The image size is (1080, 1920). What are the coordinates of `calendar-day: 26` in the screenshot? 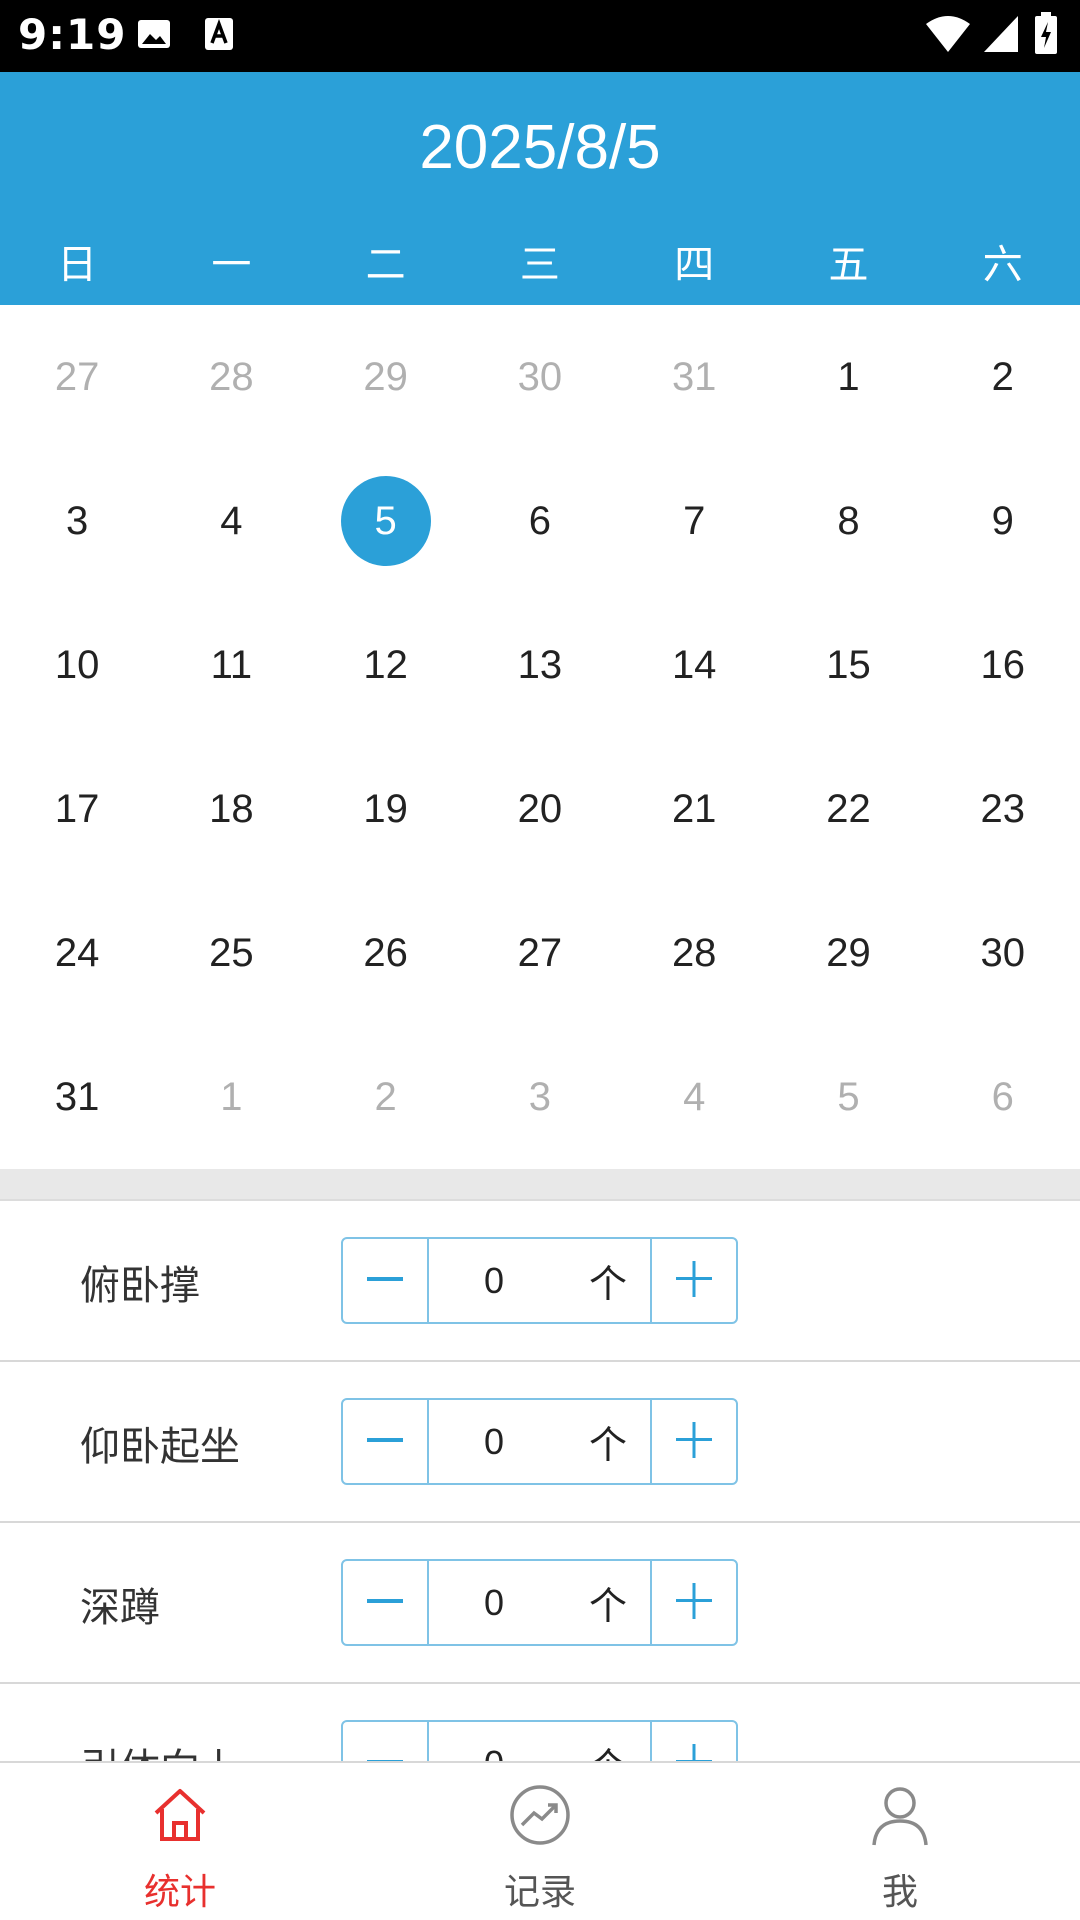 It's located at (386, 953).